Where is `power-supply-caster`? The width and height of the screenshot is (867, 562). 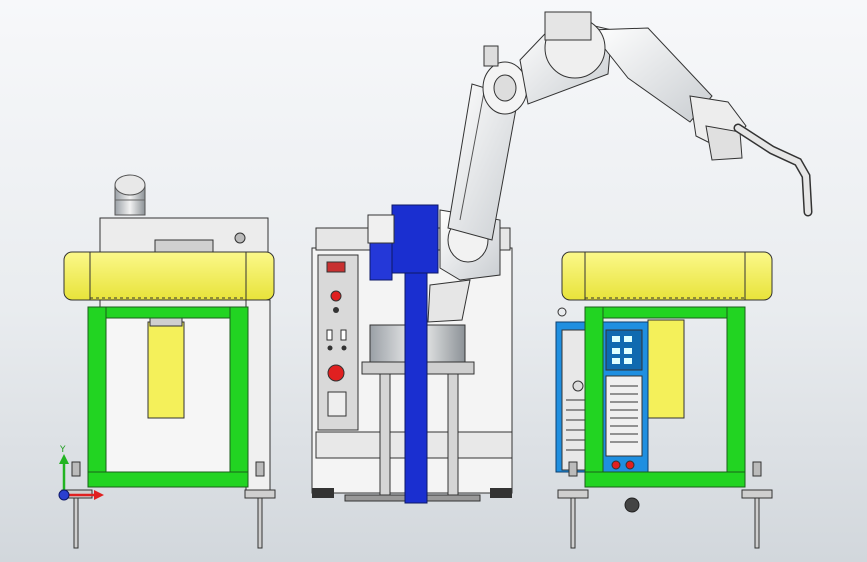
power-supply-caster is located at coordinates (632, 505).